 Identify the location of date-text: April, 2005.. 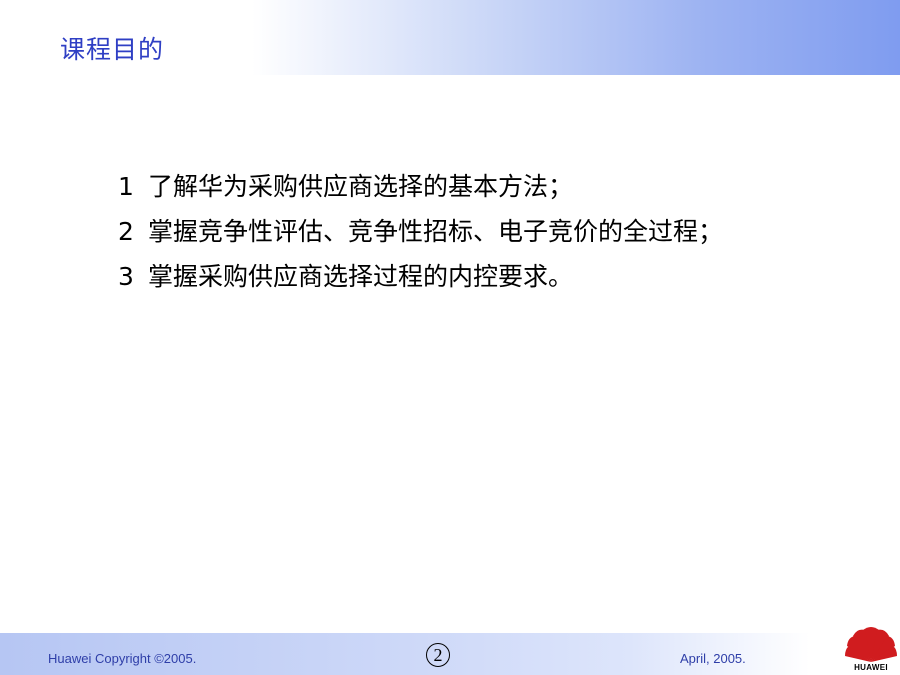
(713, 658).